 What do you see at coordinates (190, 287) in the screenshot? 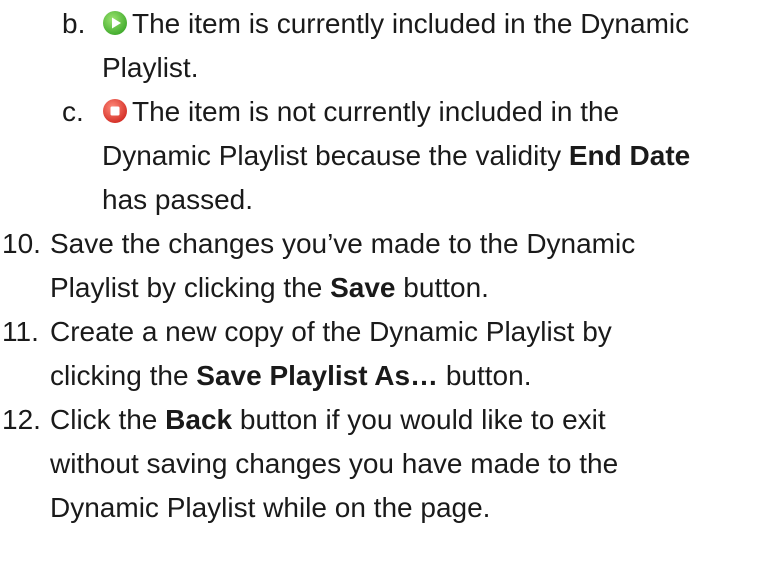
I see `step-10-line-2-pre: Playlist by clicking the` at bounding box center [190, 287].